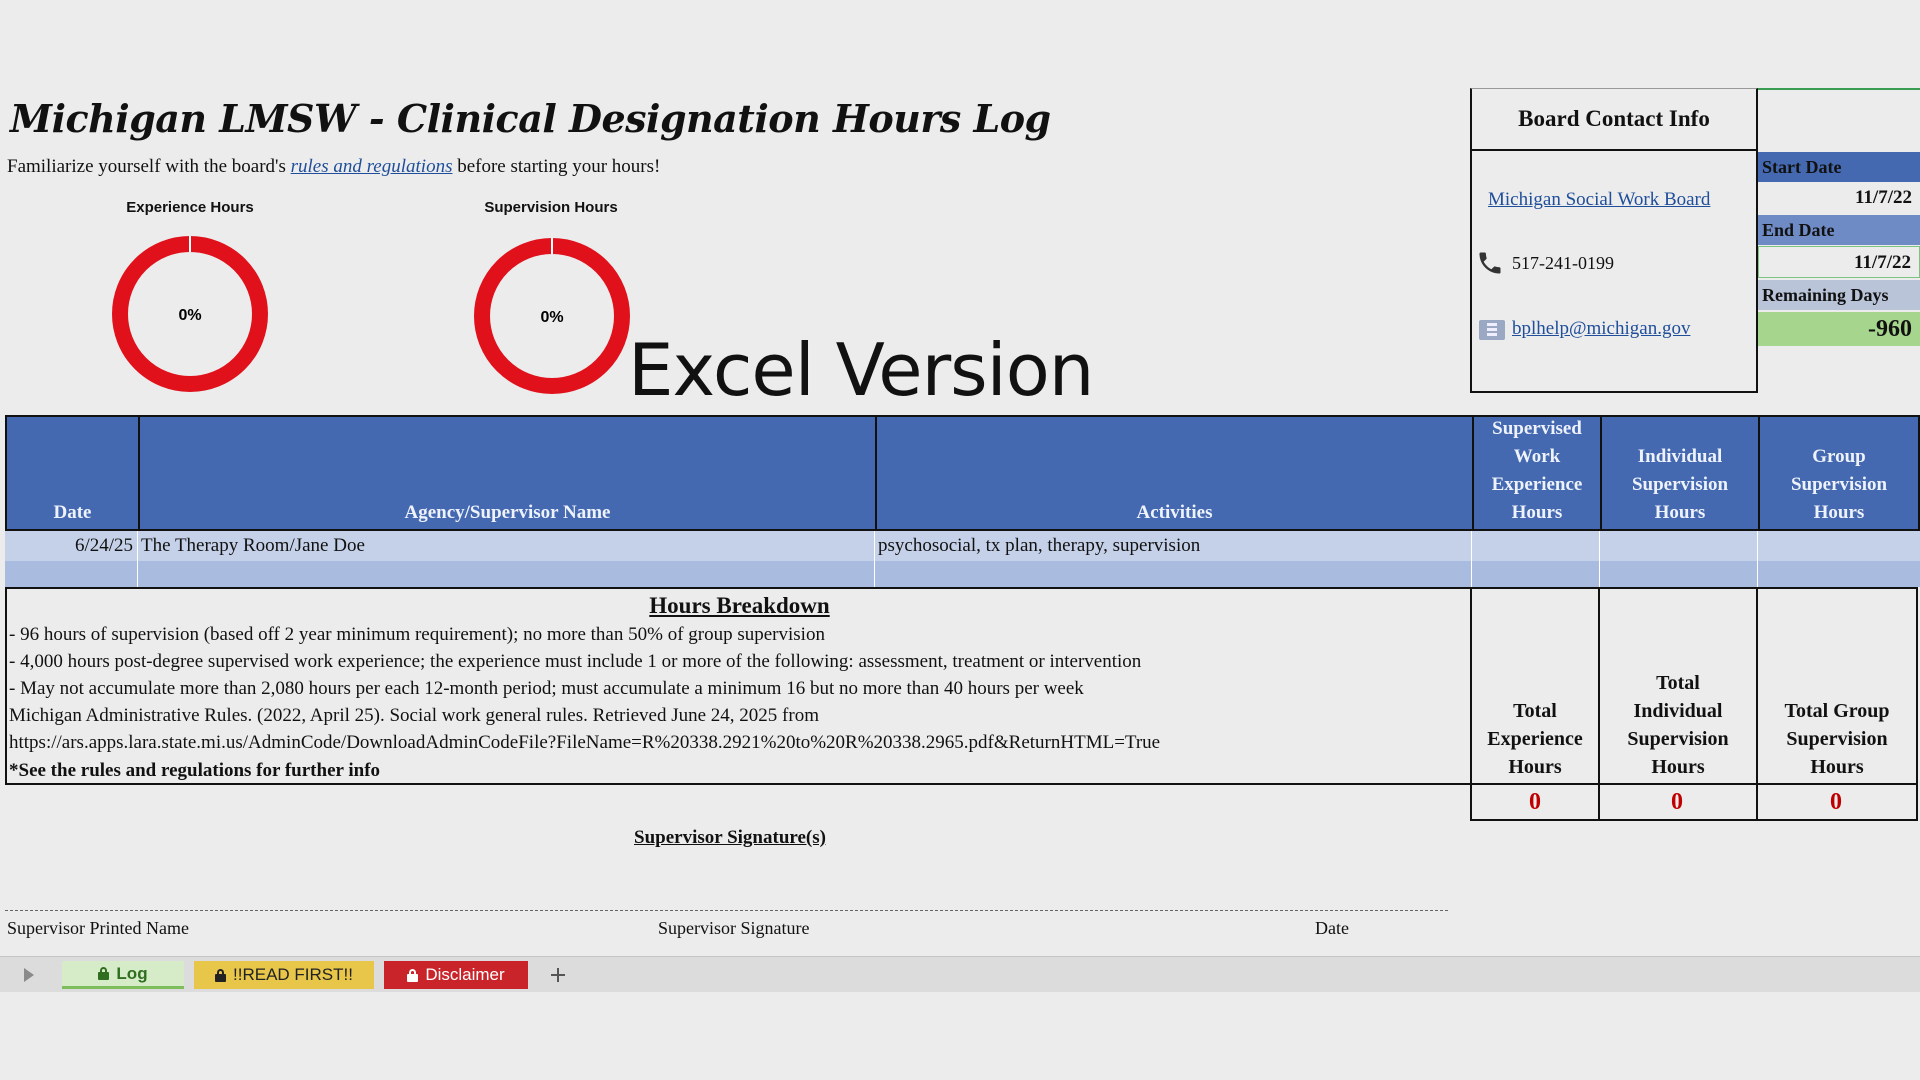 The width and height of the screenshot is (1920, 1080). Describe the element at coordinates (508, 473) in the screenshot. I see `col-agency-header: Agency/Supervisor Name` at that location.